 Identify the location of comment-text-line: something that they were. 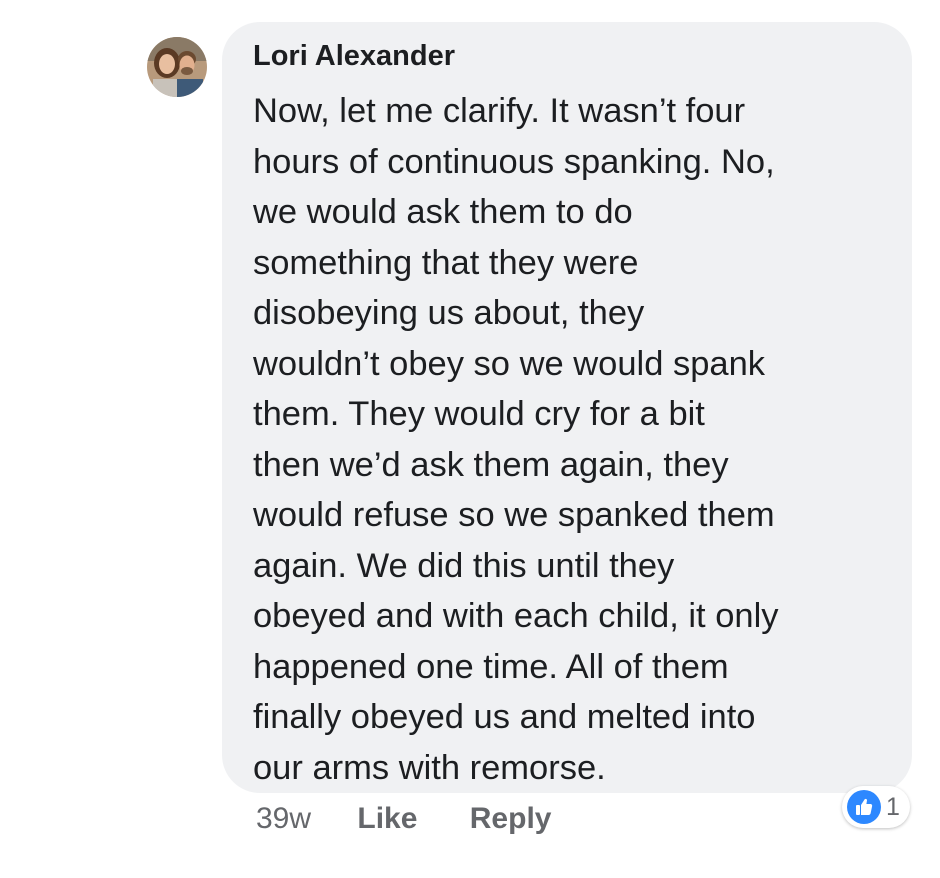
(446, 262).